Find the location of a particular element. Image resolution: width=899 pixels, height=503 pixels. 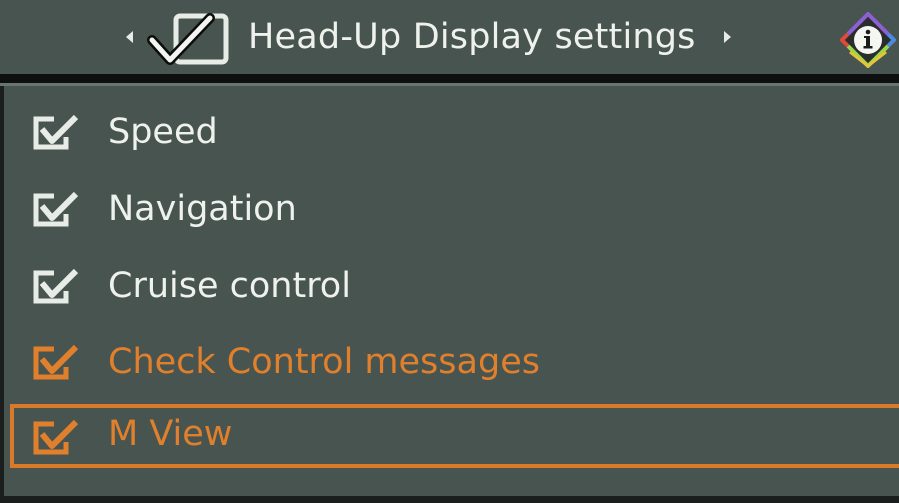

header-bar: Head-Up Display settings is located at coordinates (449, 37).